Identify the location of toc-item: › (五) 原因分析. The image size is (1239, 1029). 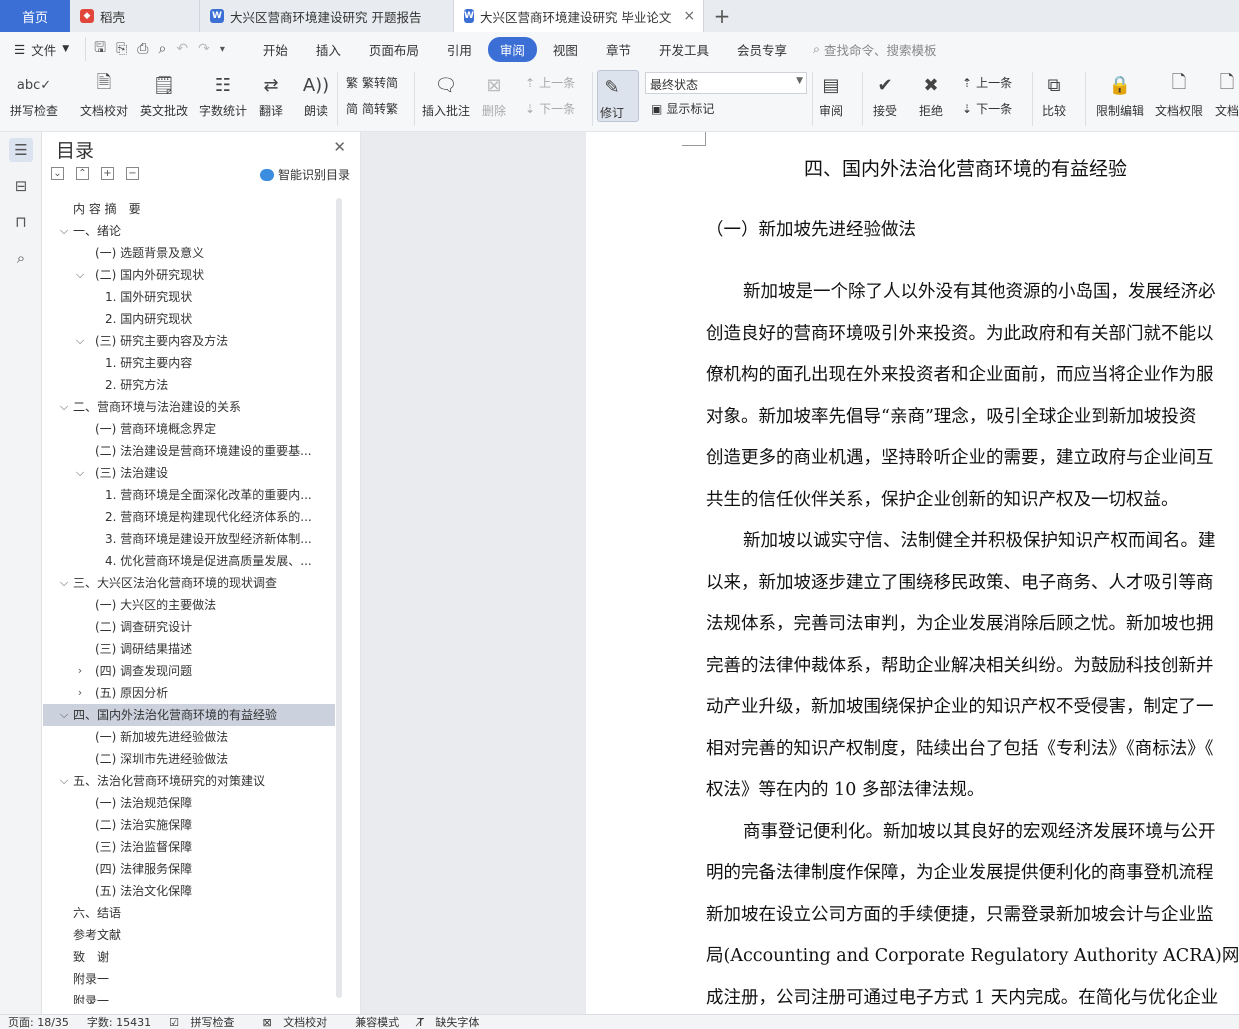
(189, 693).